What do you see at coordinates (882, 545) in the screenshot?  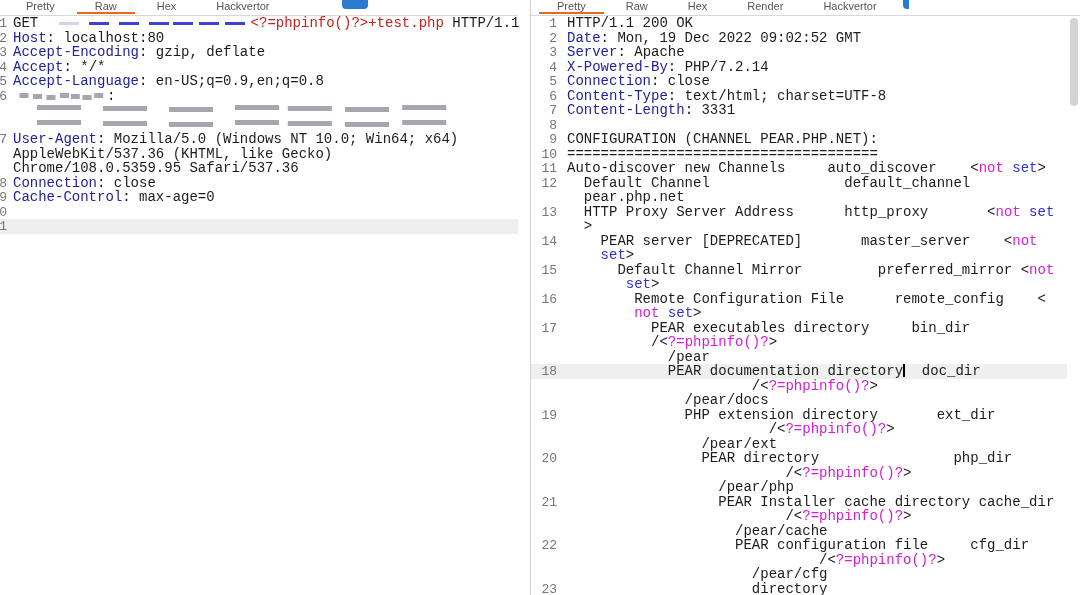 I see `code-line: PEAR configuration file cfg_dir` at bounding box center [882, 545].